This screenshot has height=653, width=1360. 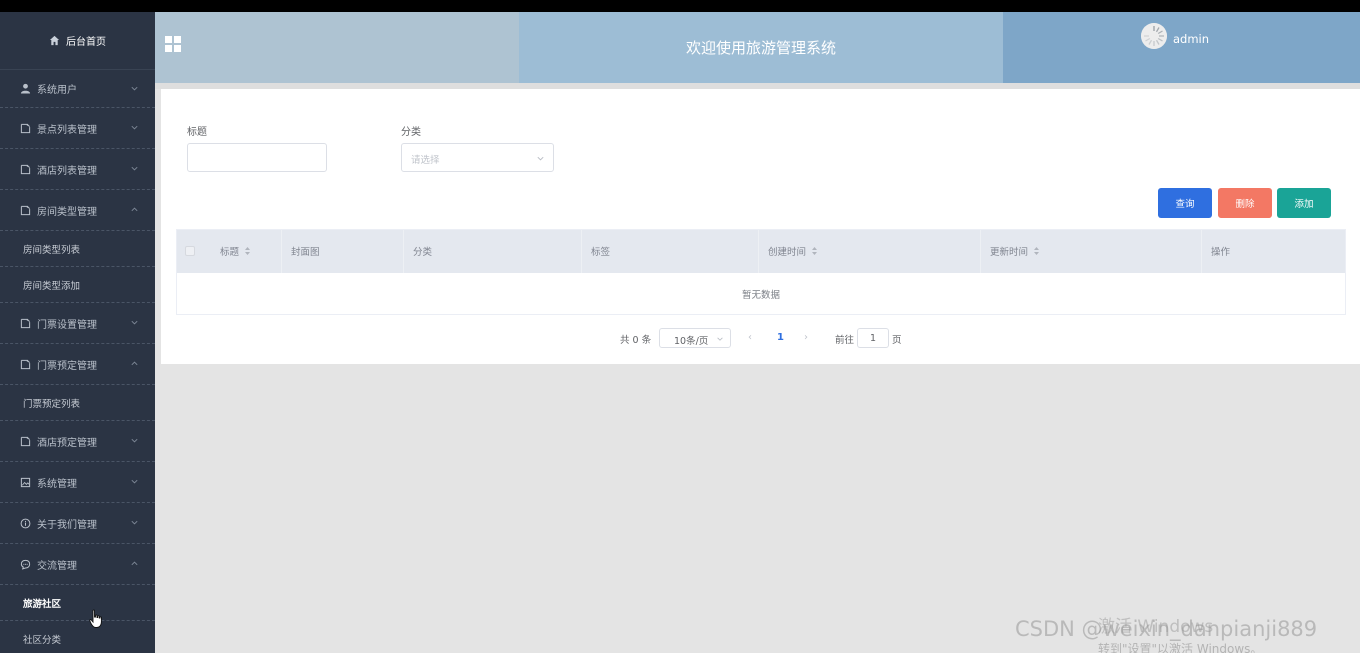 I want to click on column-header-cover: 封面图, so click(x=305, y=251).